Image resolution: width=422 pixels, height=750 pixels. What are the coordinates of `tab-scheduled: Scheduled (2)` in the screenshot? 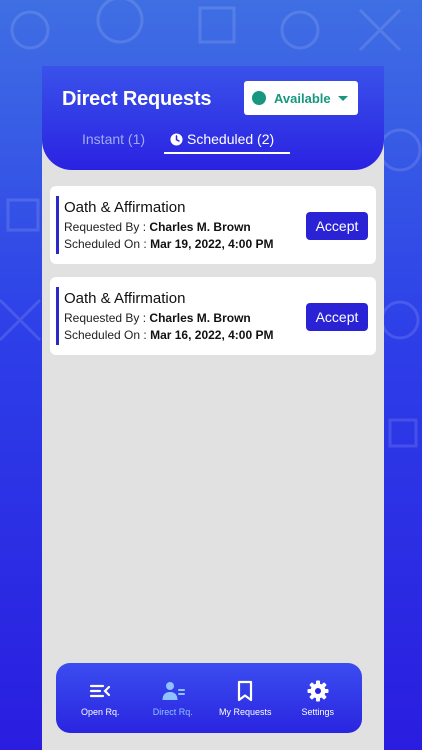 It's located at (227, 142).